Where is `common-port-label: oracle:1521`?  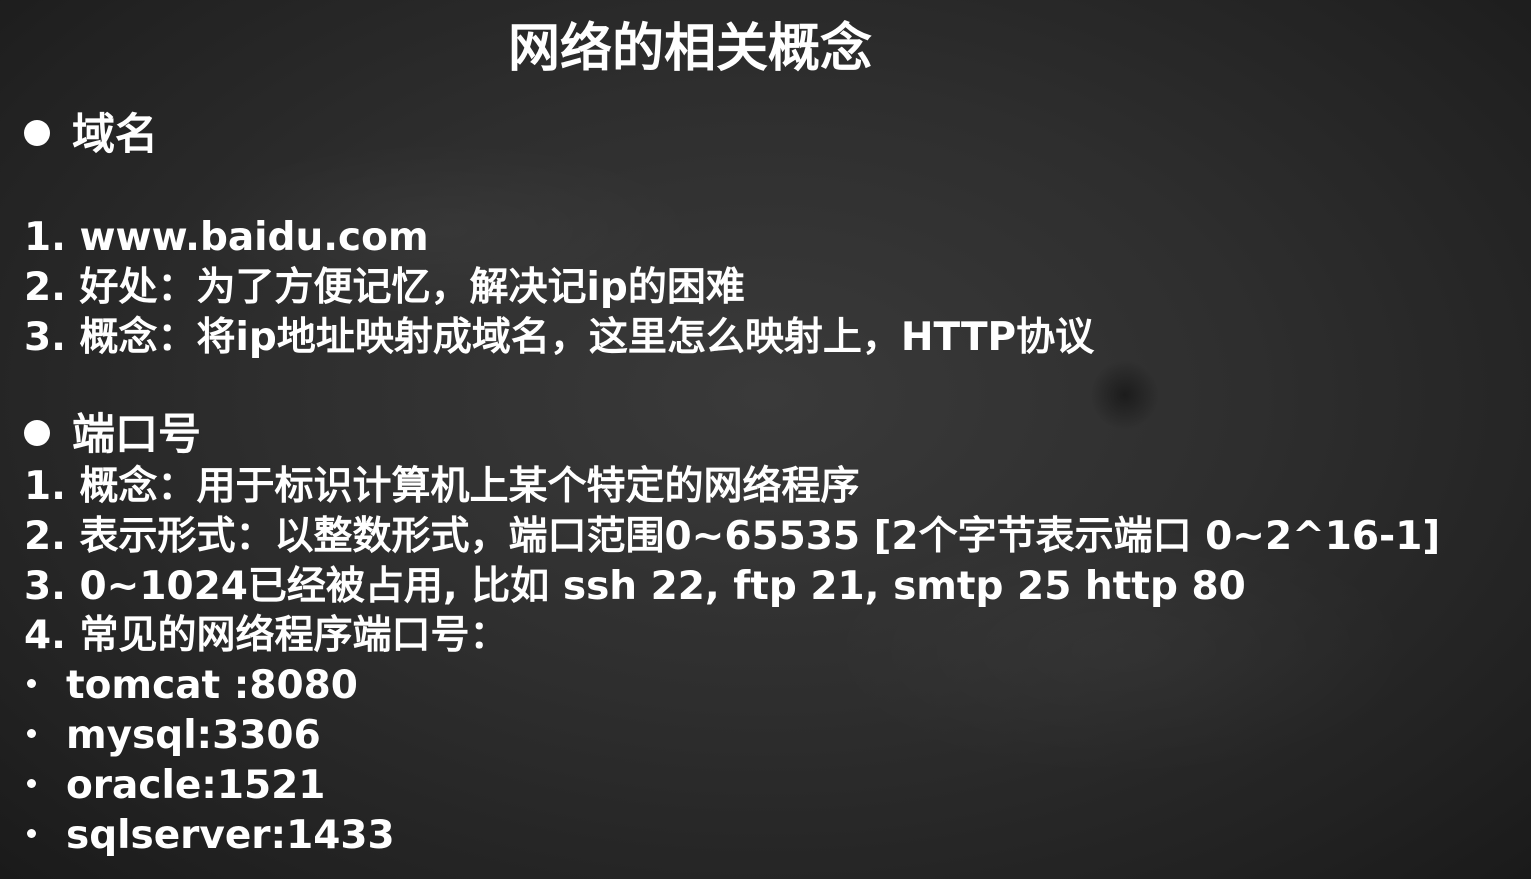
common-port-label: oracle:1521 is located at coordinates (196, 785).